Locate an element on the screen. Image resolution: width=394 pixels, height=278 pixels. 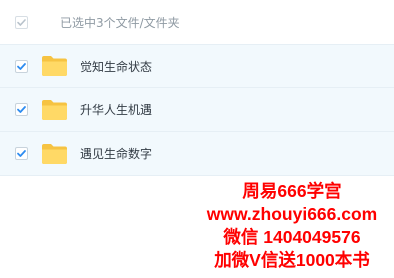
select-all-checkbox is located at coordinates (21, 22).